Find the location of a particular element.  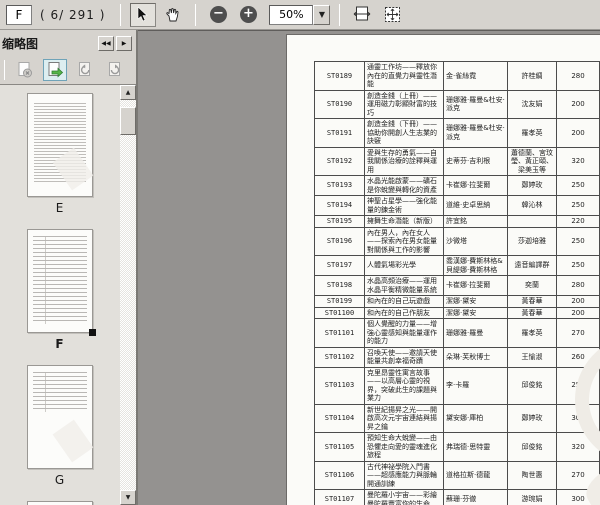

hand-tool-button is located at coordinates (173, 15).